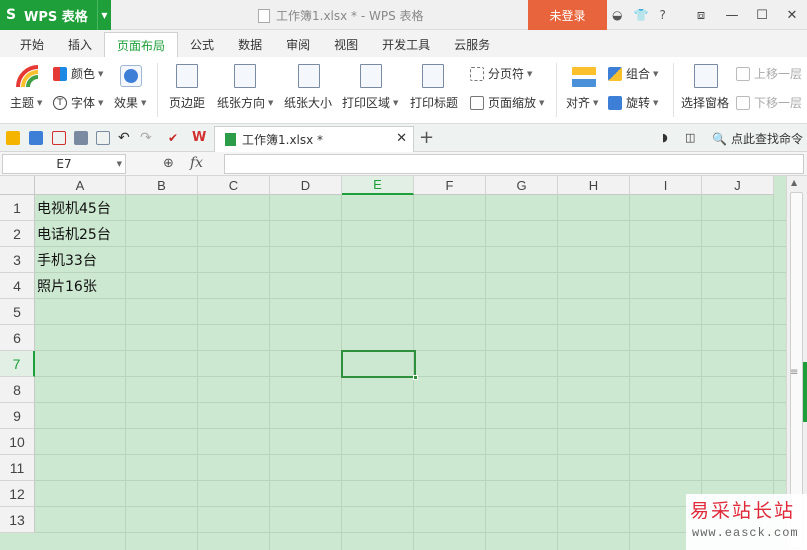 The width and height of the screenshot is (807, 550). Describe the element at coordinates (17, 520) in the screenshot. I see `row-header-13: 13` at that location.